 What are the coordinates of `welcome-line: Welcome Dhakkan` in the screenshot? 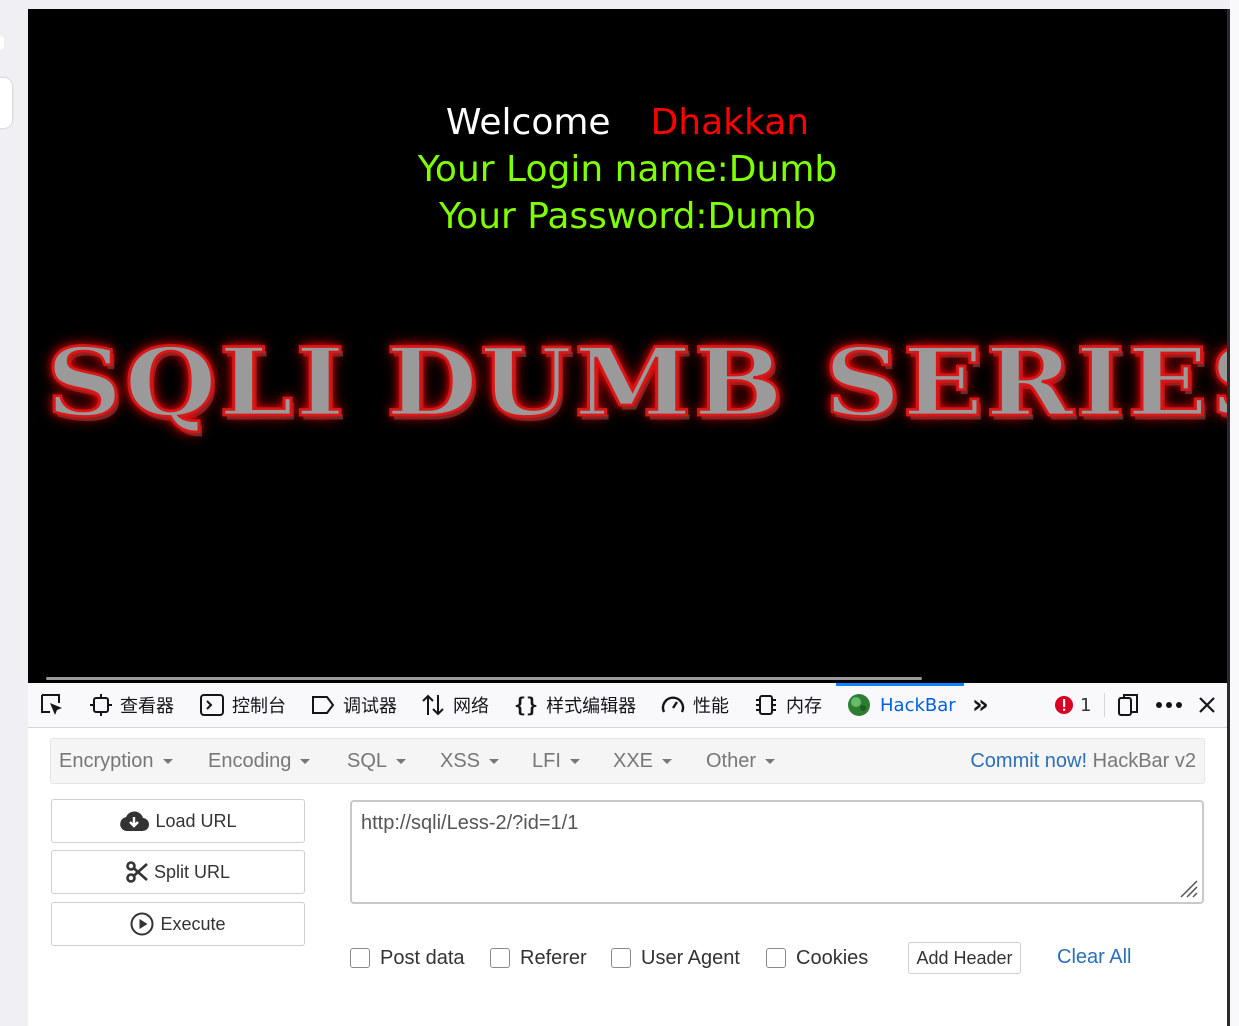 It's located at (627, 122).